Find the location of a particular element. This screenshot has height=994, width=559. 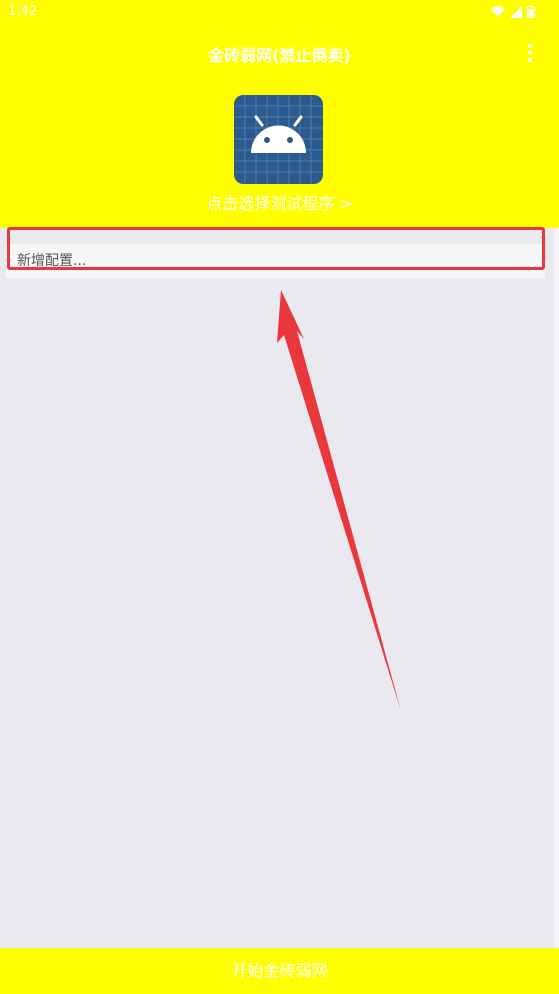

battery-icon is located at coordinates (531, 11).